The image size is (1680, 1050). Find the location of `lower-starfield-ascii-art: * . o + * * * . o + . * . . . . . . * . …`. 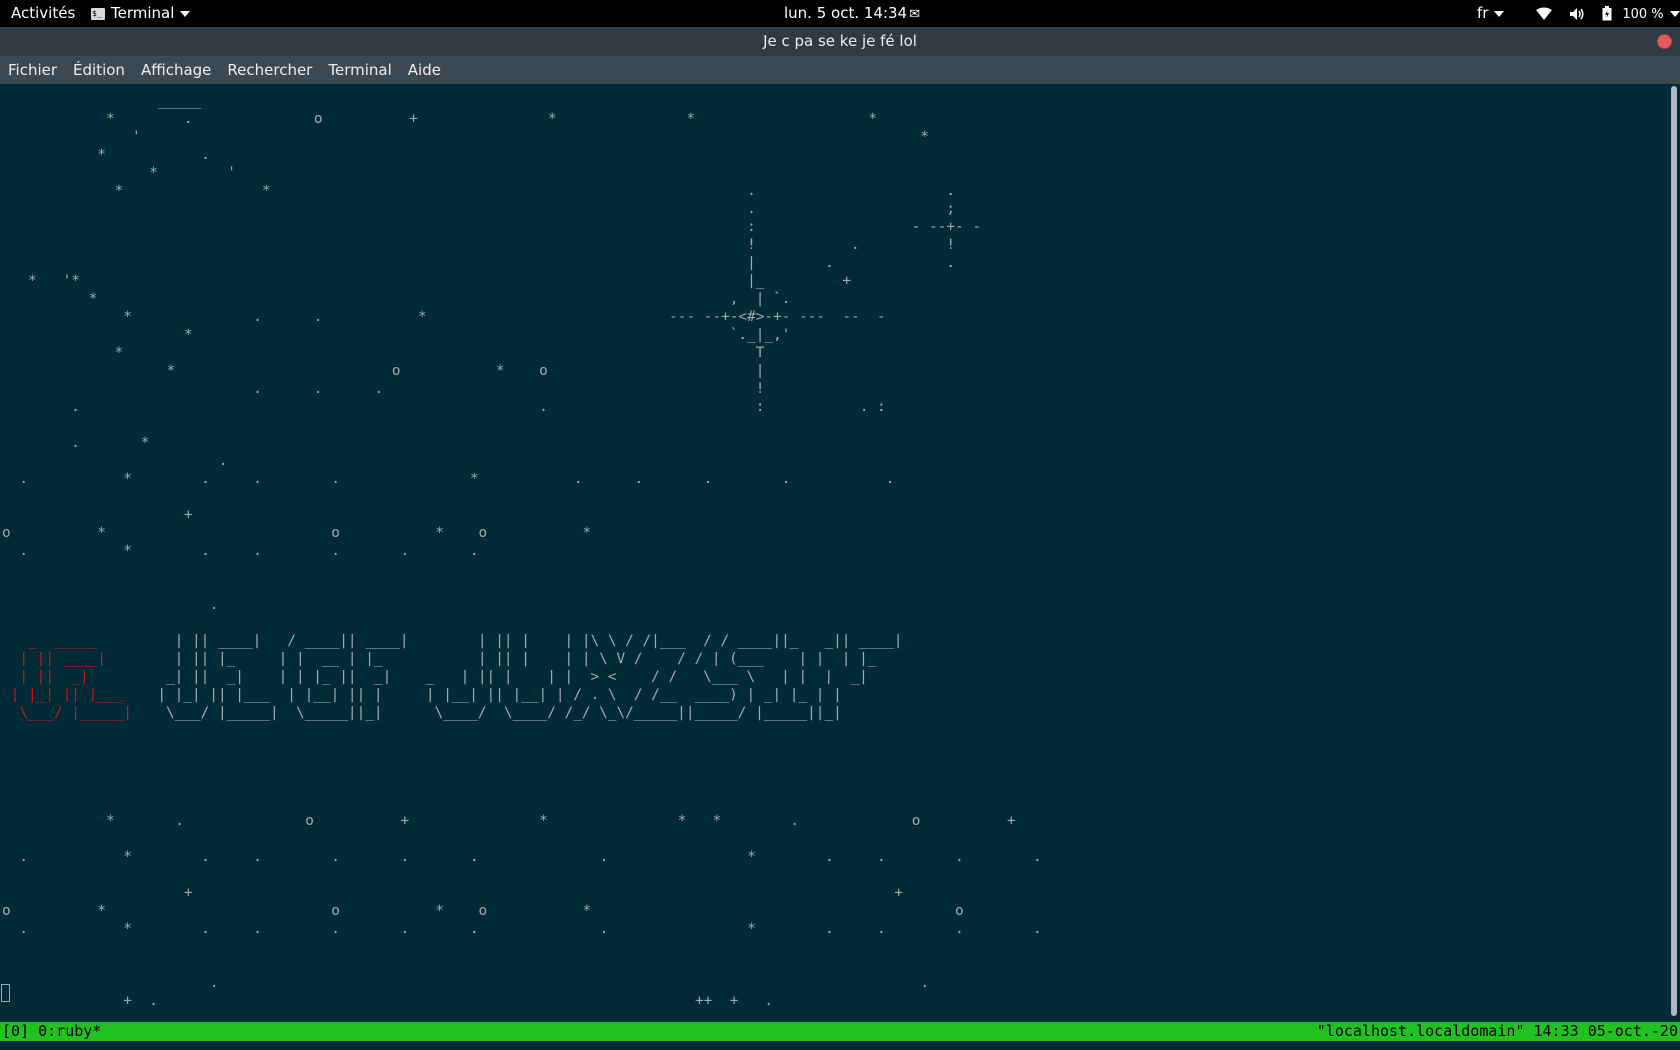

lower-starfield-ascii-art: * . o + * * * . o + . * . . . . . . * . … is located at coordinates (522, 911).